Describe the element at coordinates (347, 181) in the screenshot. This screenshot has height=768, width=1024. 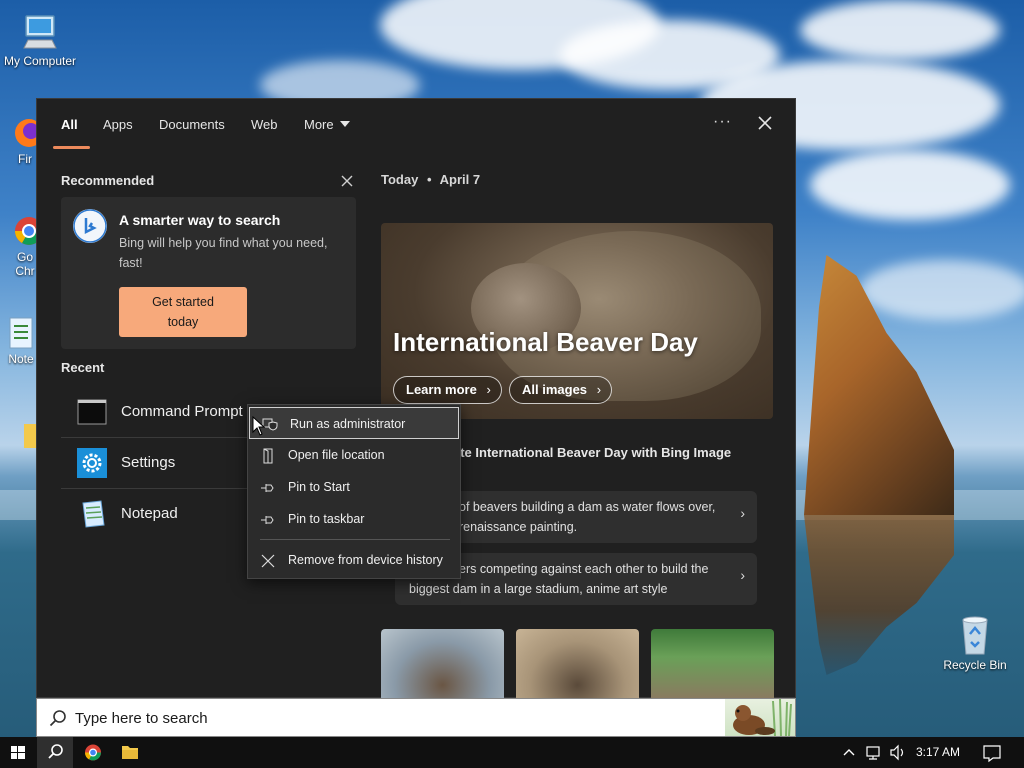
I see `dismiss-recommended-icon` at that location.